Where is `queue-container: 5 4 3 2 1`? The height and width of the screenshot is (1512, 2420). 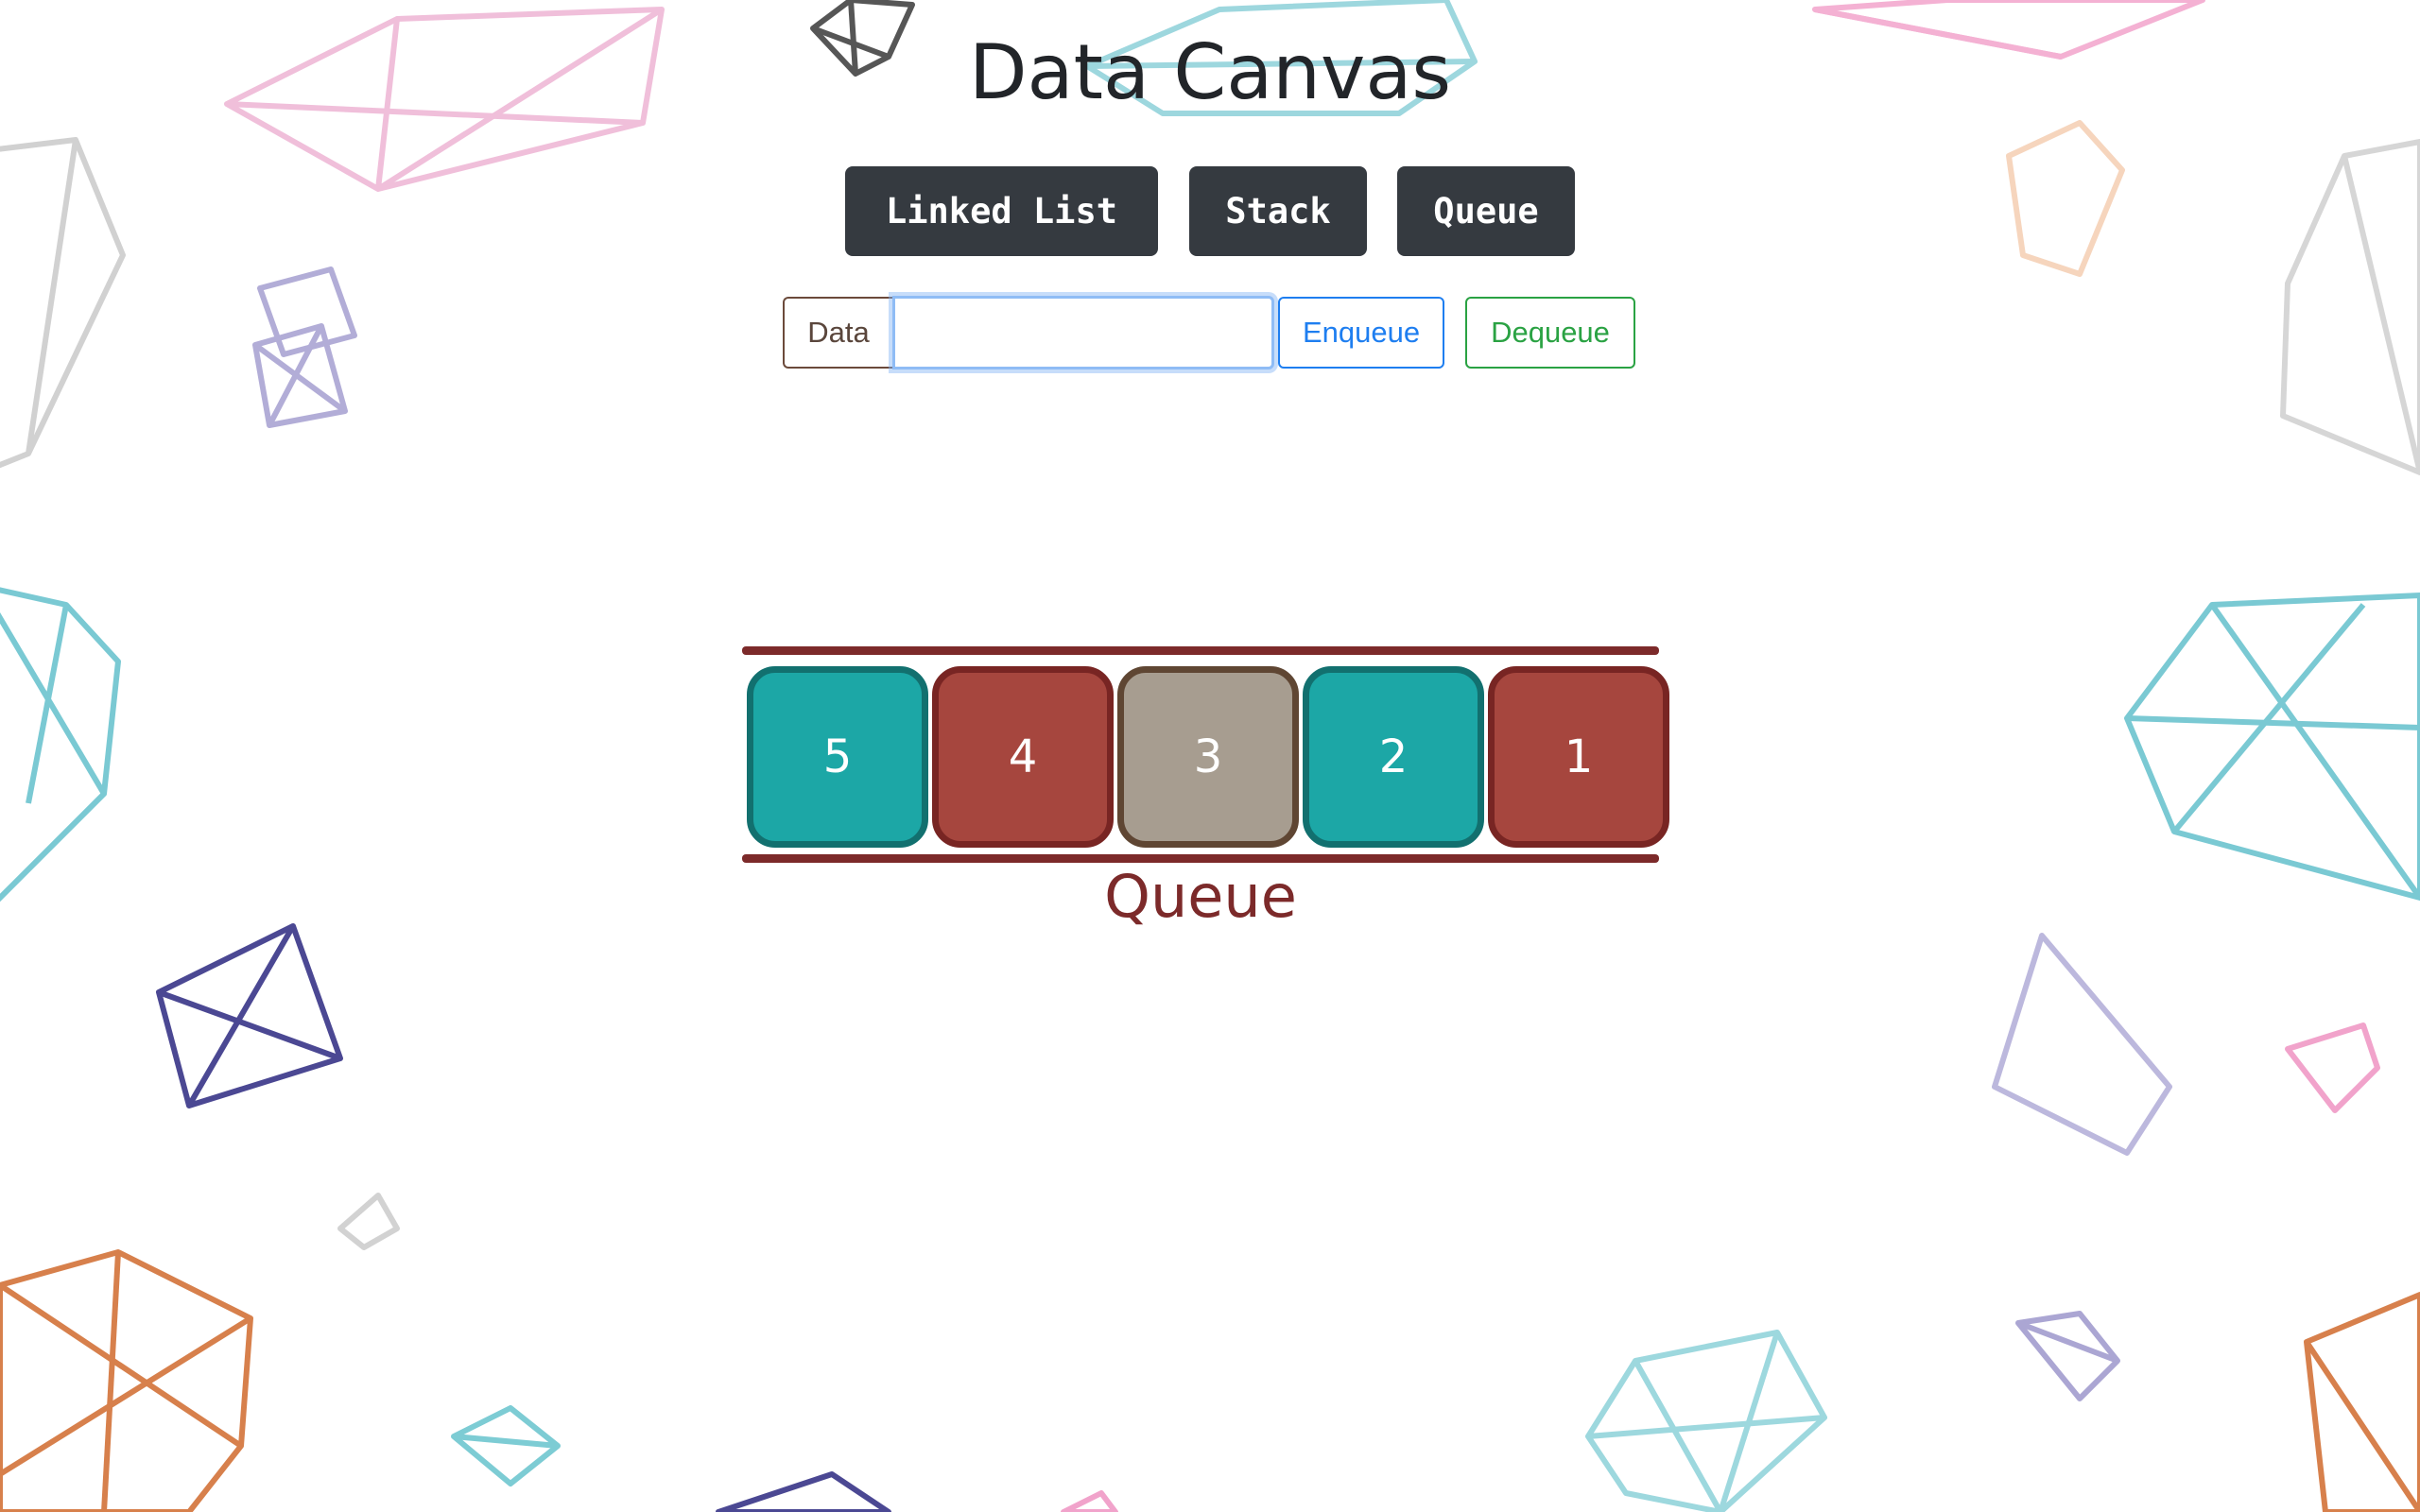 queue-container: 5 4 3 2 1 is located at coordinates (1208, 757).